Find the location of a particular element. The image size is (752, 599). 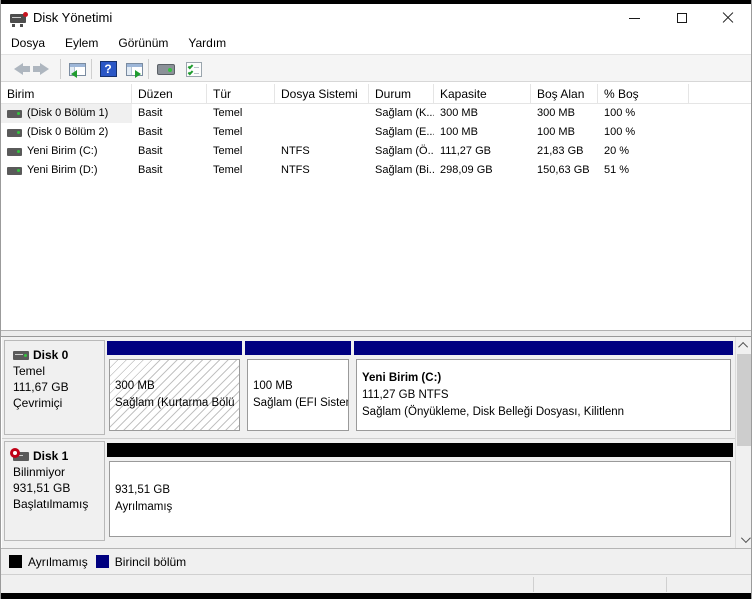

console-tree-toggle-icon is located at coordinates (77, 70).